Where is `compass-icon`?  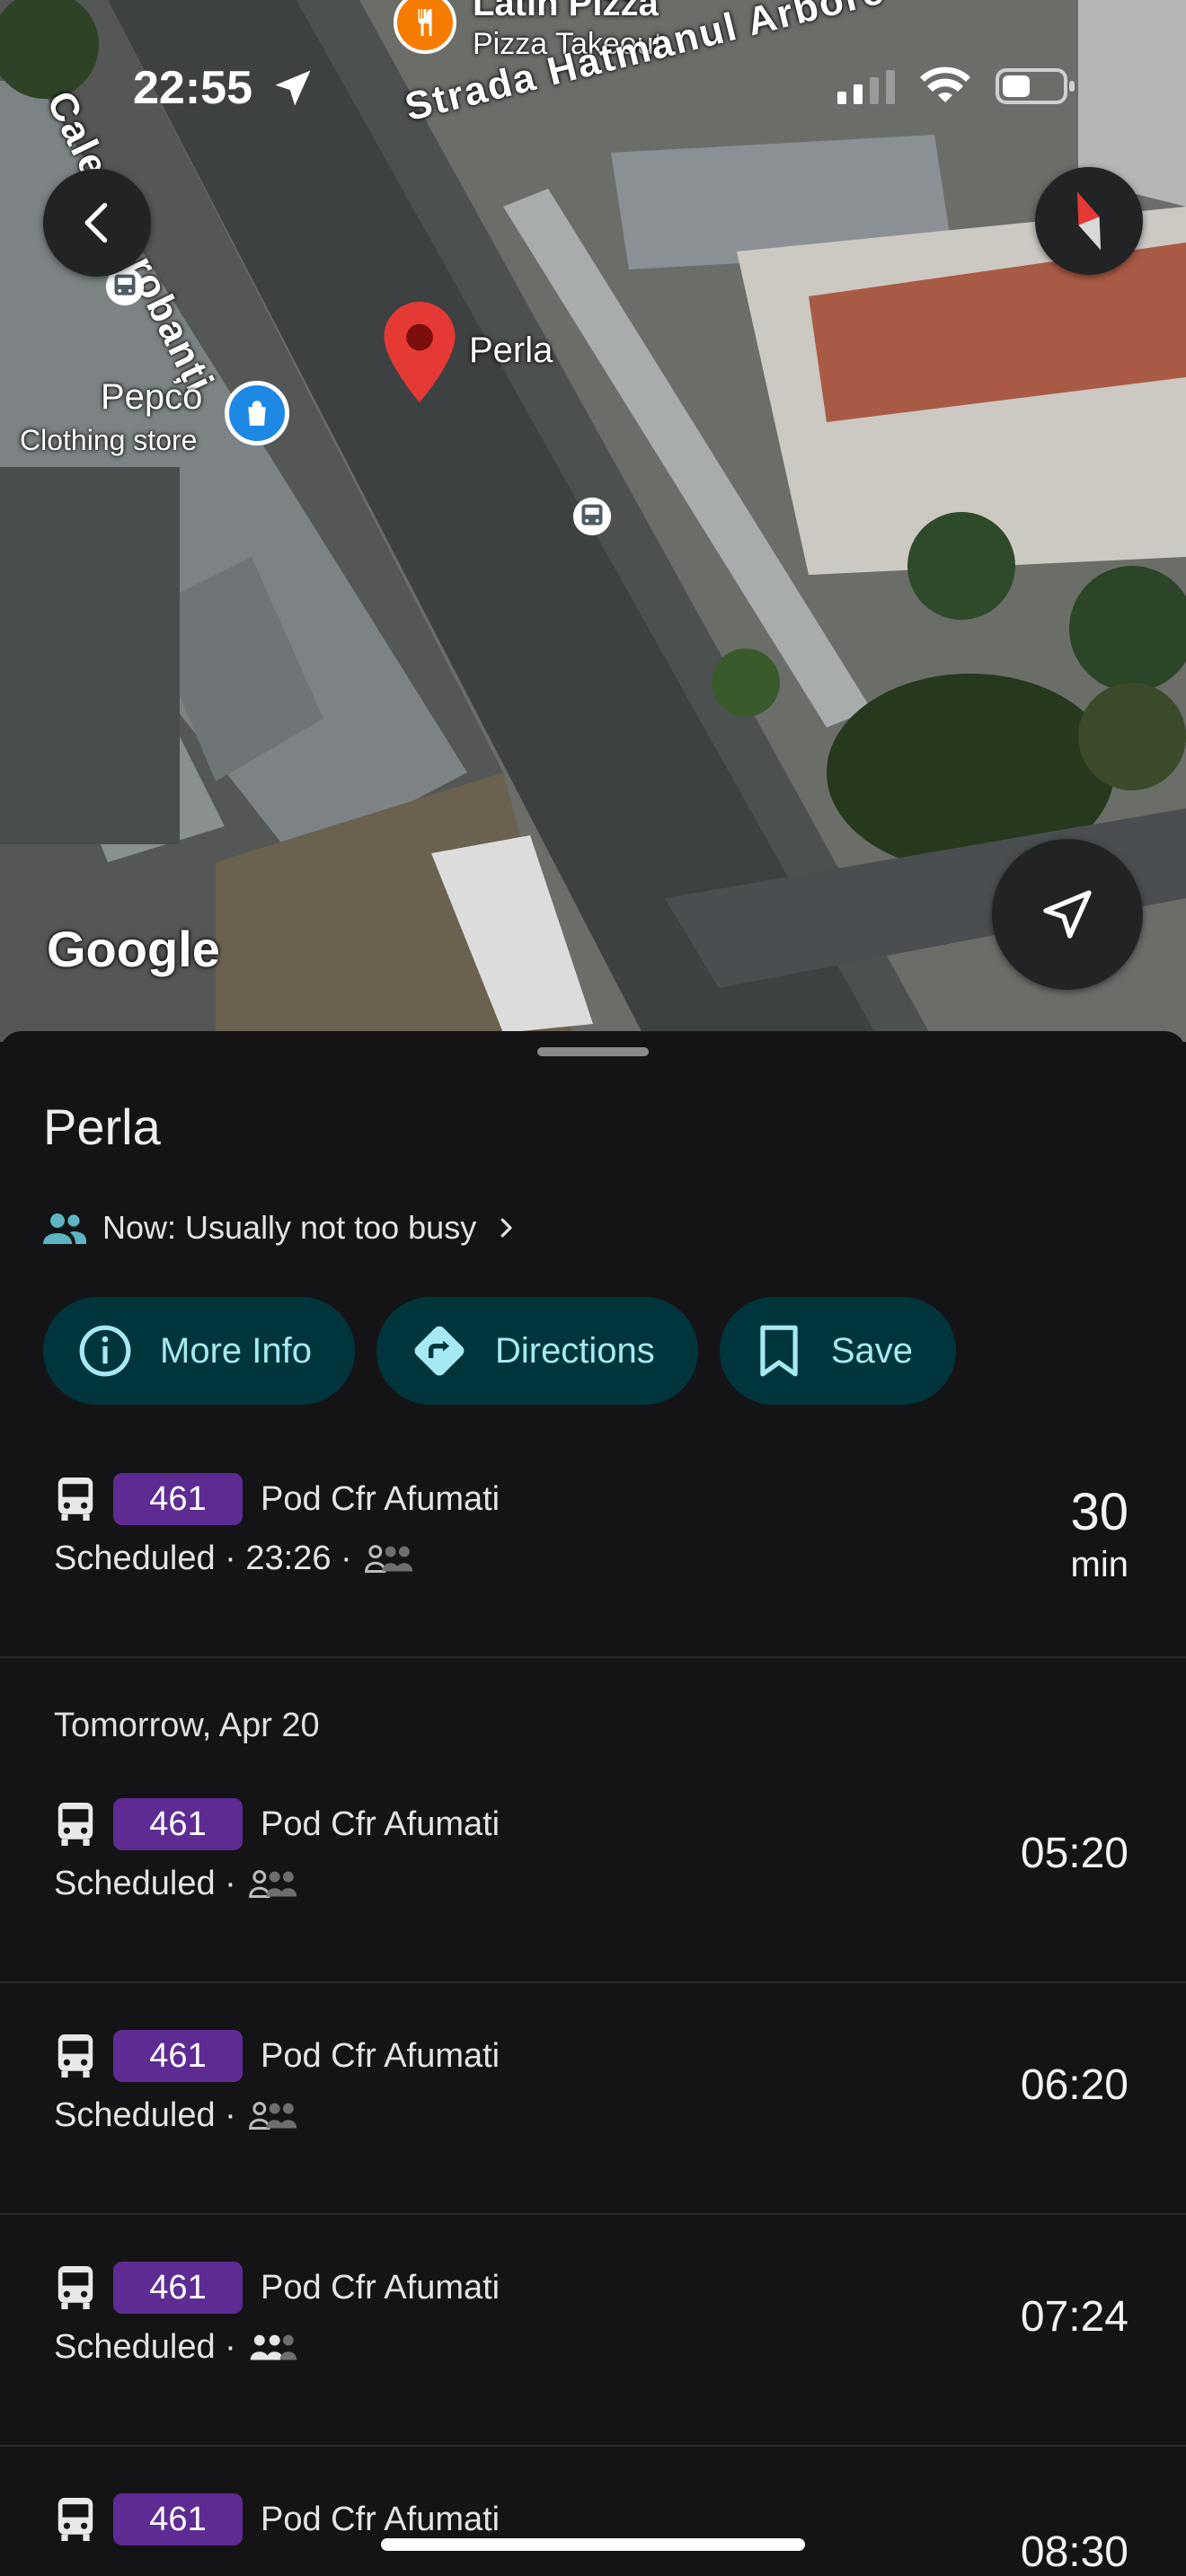 compass-icon is located at coordinates (1089, 221).